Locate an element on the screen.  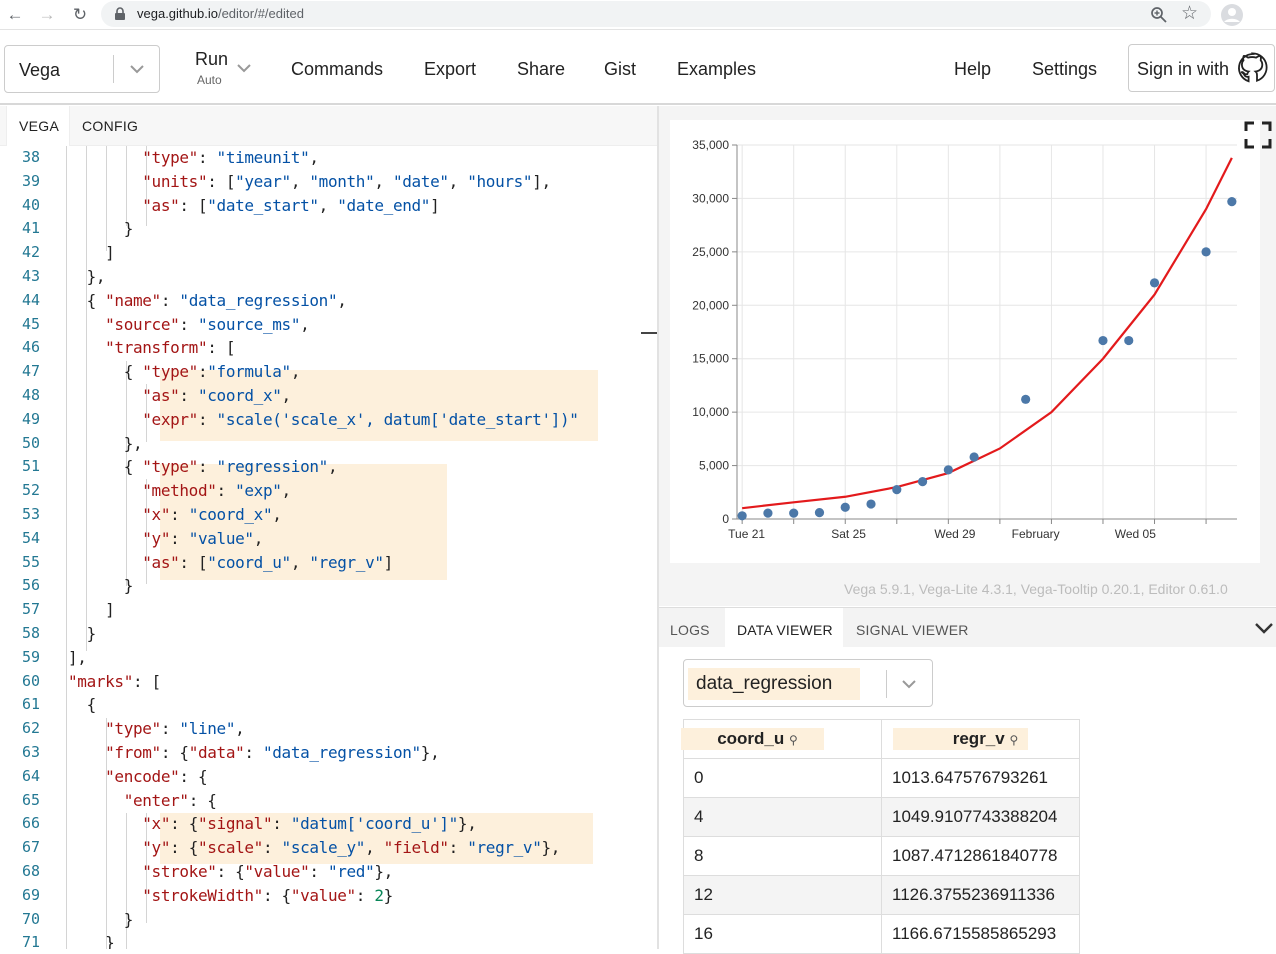
collapse-chevron-icon is located at coordinates (1264, 628).